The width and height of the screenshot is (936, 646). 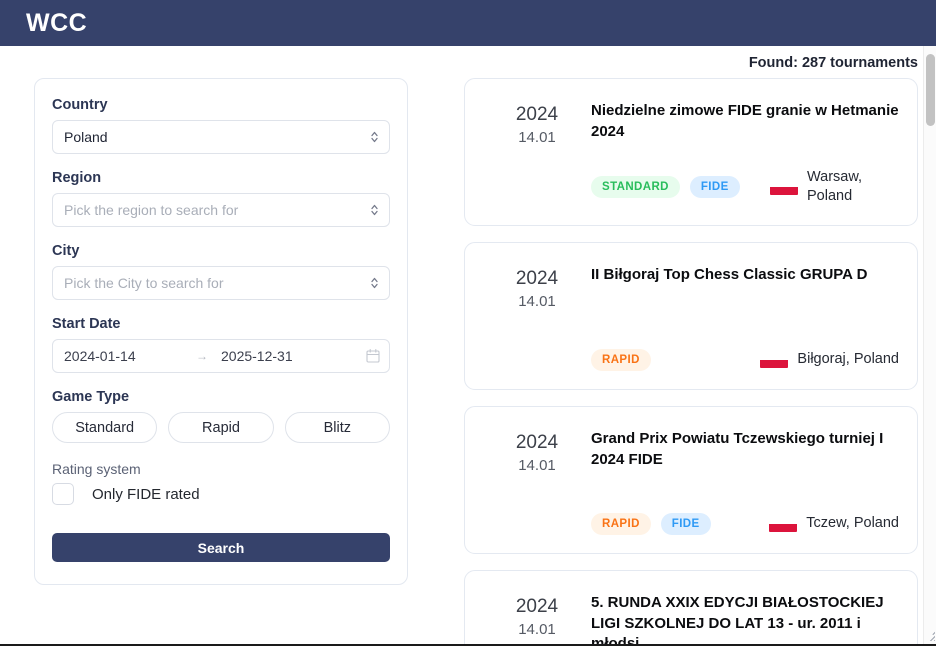 What do you see at coordinates (848, 359) in the screenshot?
I see `tournament-location-text: Biłgoraj, Poland` at bounding box center [848, 359].